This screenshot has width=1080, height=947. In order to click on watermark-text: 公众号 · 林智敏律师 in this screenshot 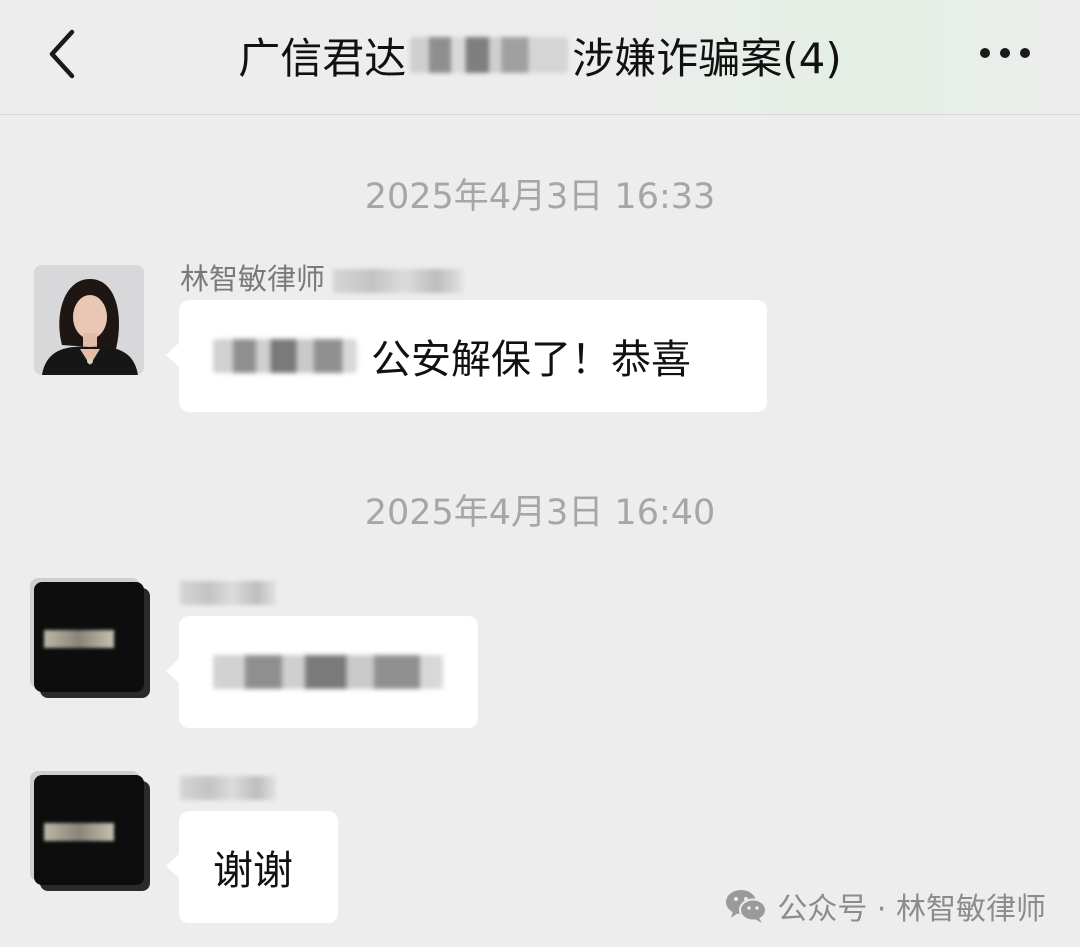, I will do `click(911, 909)`.